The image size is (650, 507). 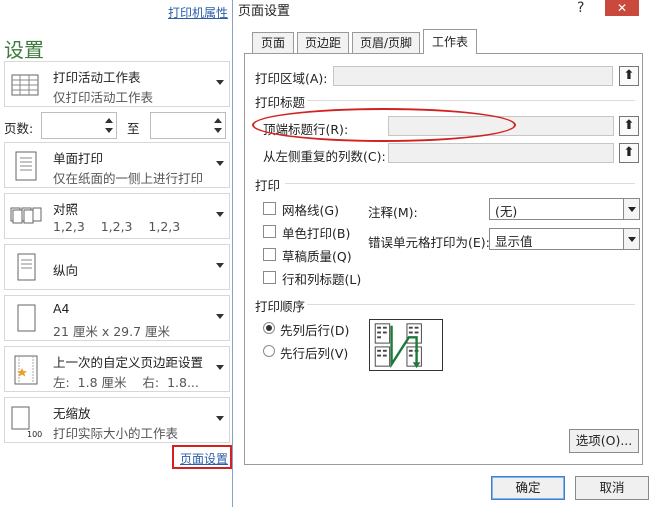 What do you see at coordinates (269, 277) in the screenshot?
I see `row-col-headings-checkbox` at bounding box center [269, 277].